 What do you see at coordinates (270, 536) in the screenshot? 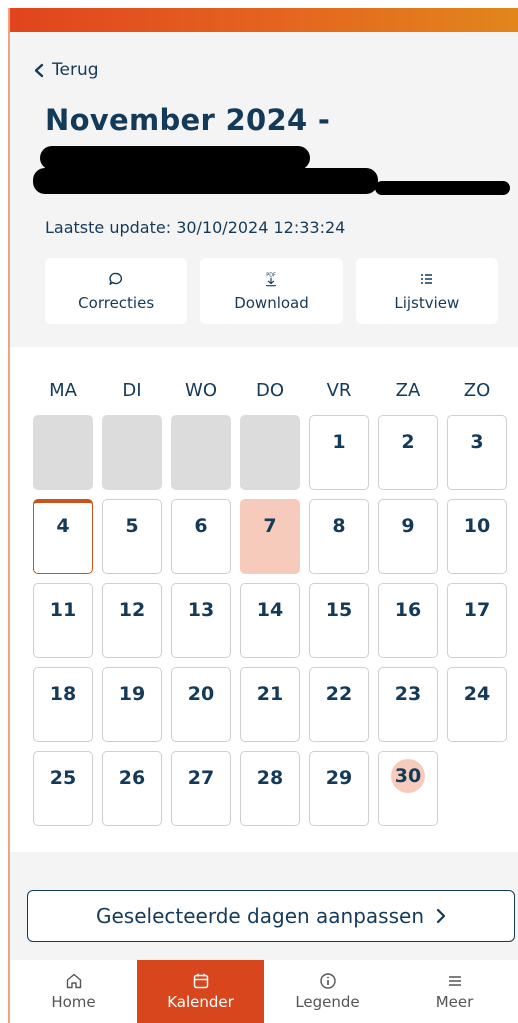
I see `day-cell: 7` at bounding box center [270, 536].